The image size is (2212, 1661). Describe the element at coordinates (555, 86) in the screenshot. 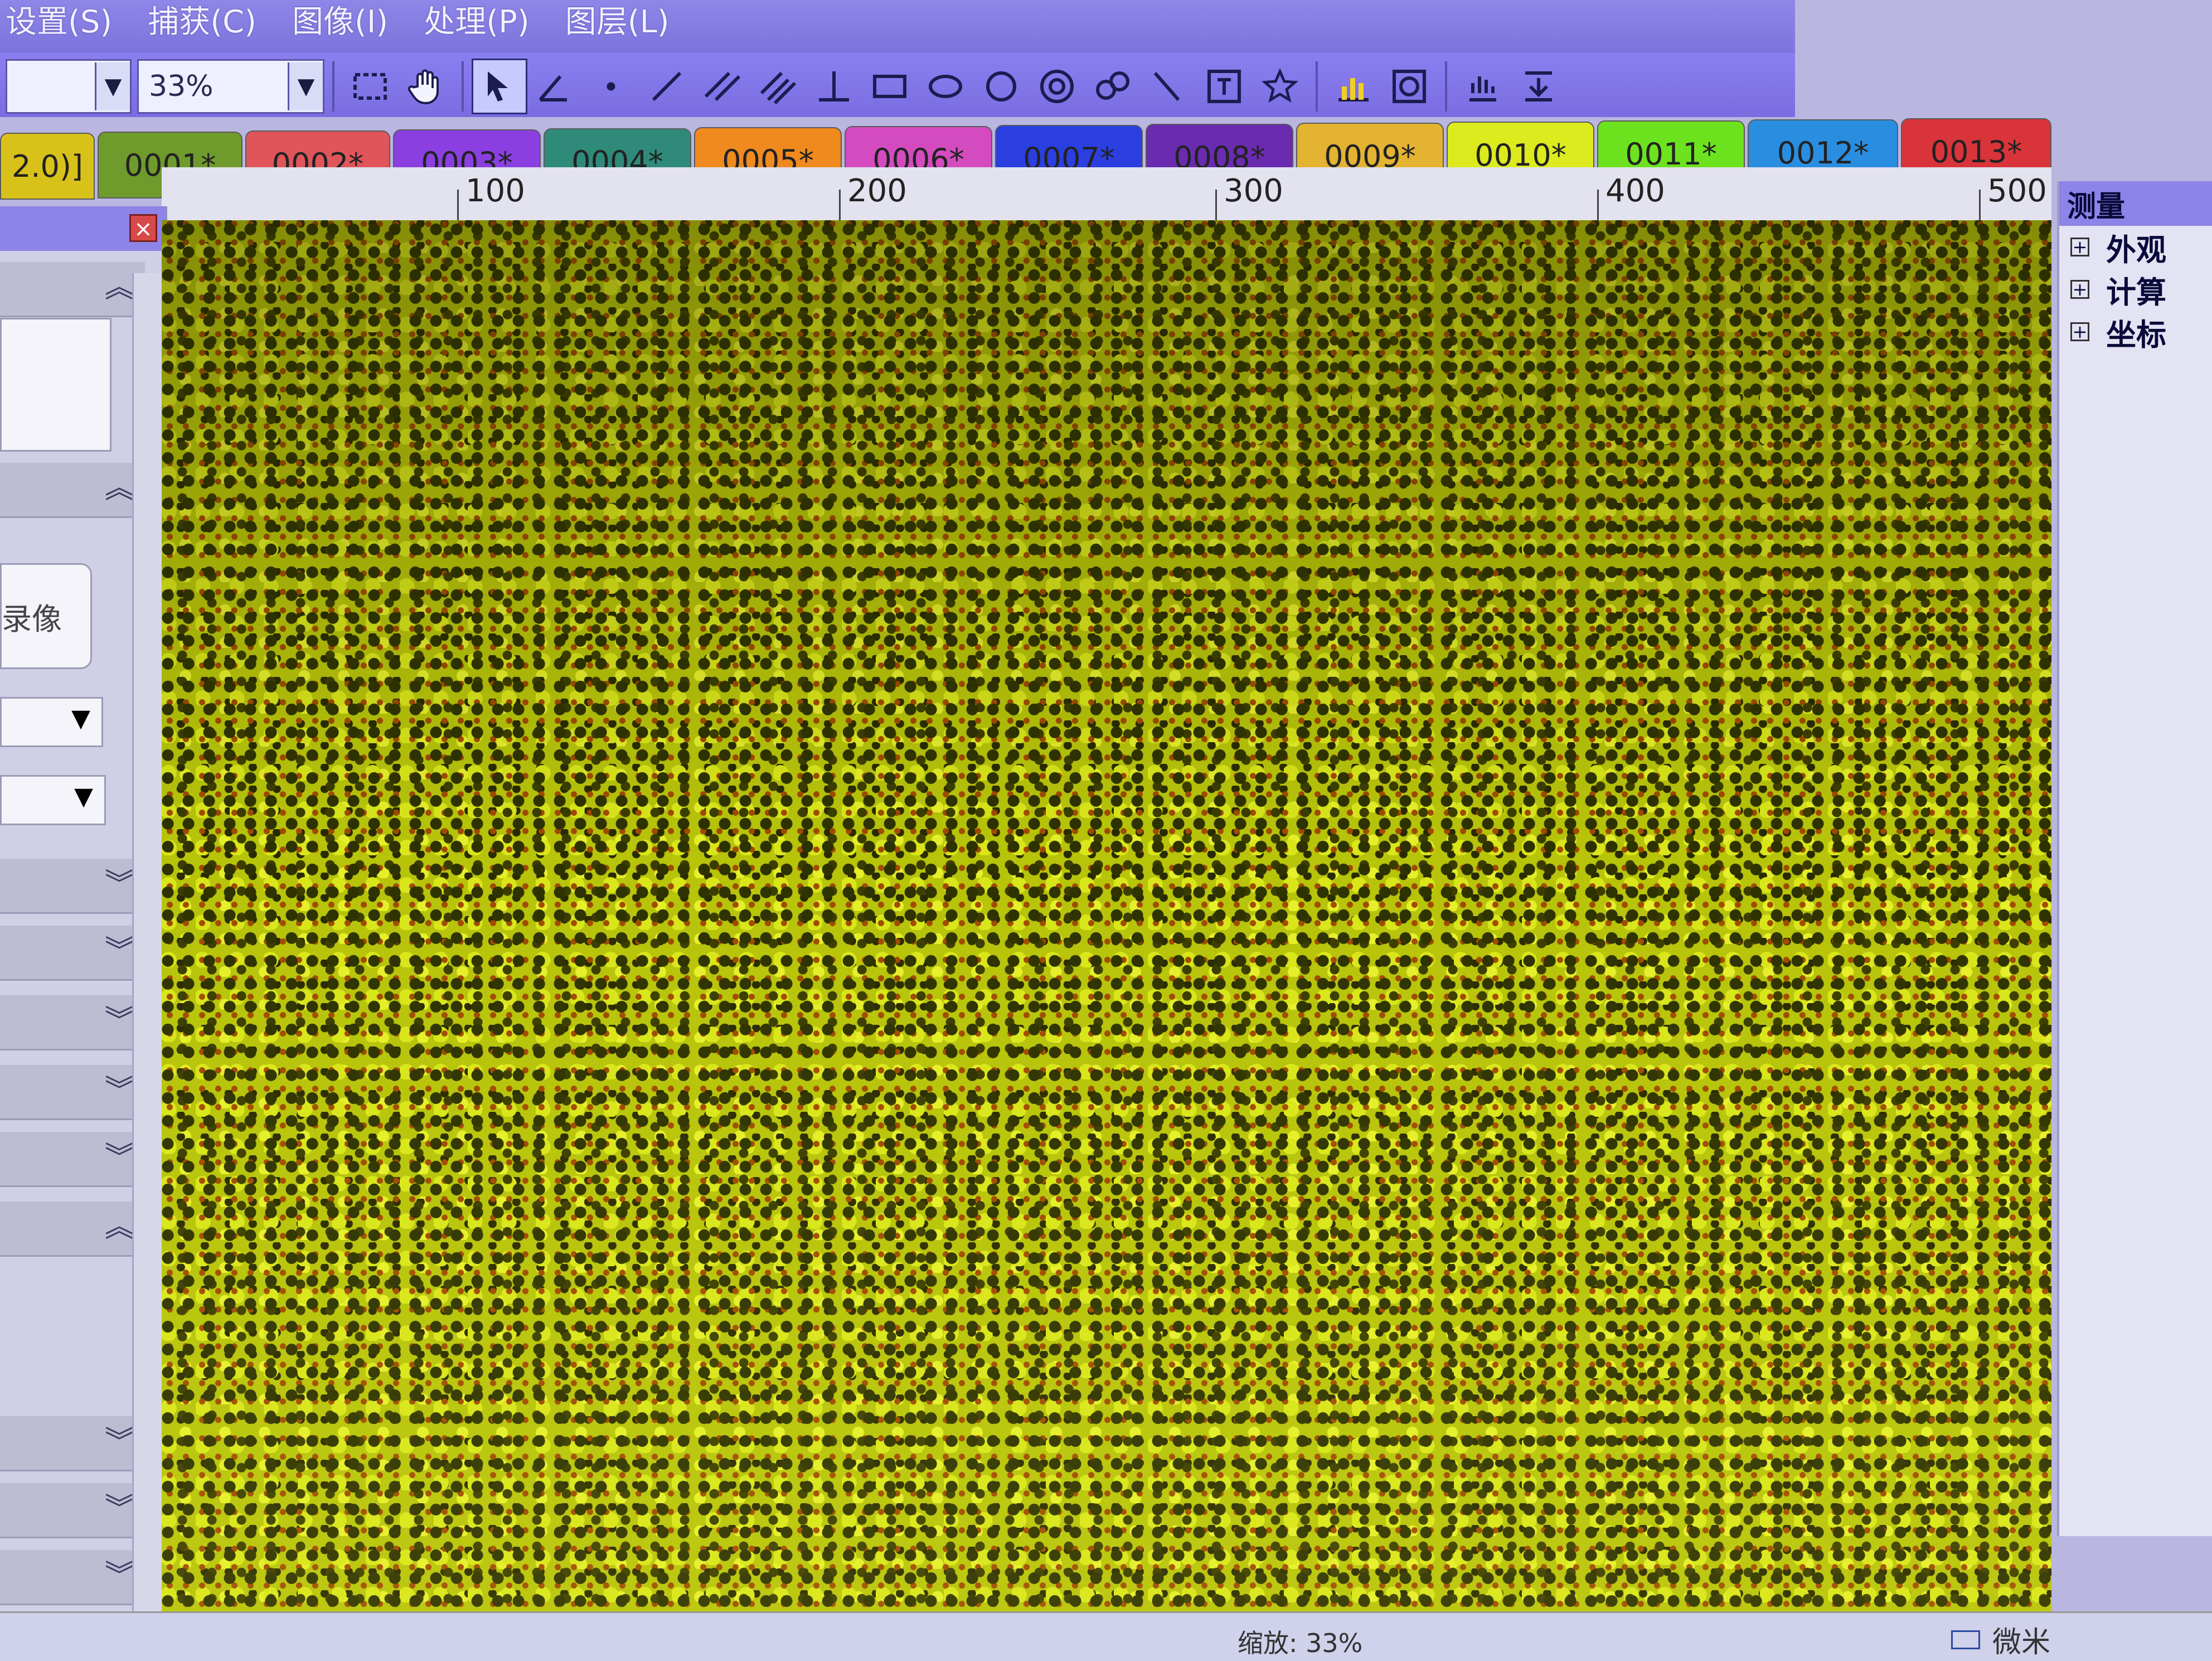

I see `angle-icon` at that location.